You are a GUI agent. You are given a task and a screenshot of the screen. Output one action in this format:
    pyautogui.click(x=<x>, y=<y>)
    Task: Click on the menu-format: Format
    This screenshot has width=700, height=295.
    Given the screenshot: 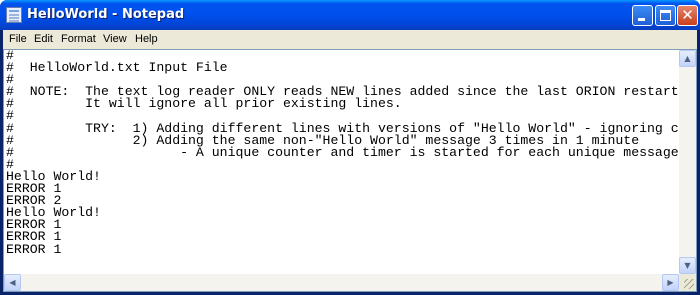 What is the action you would take?
    pyautogui.click(x=78, y=39)
    